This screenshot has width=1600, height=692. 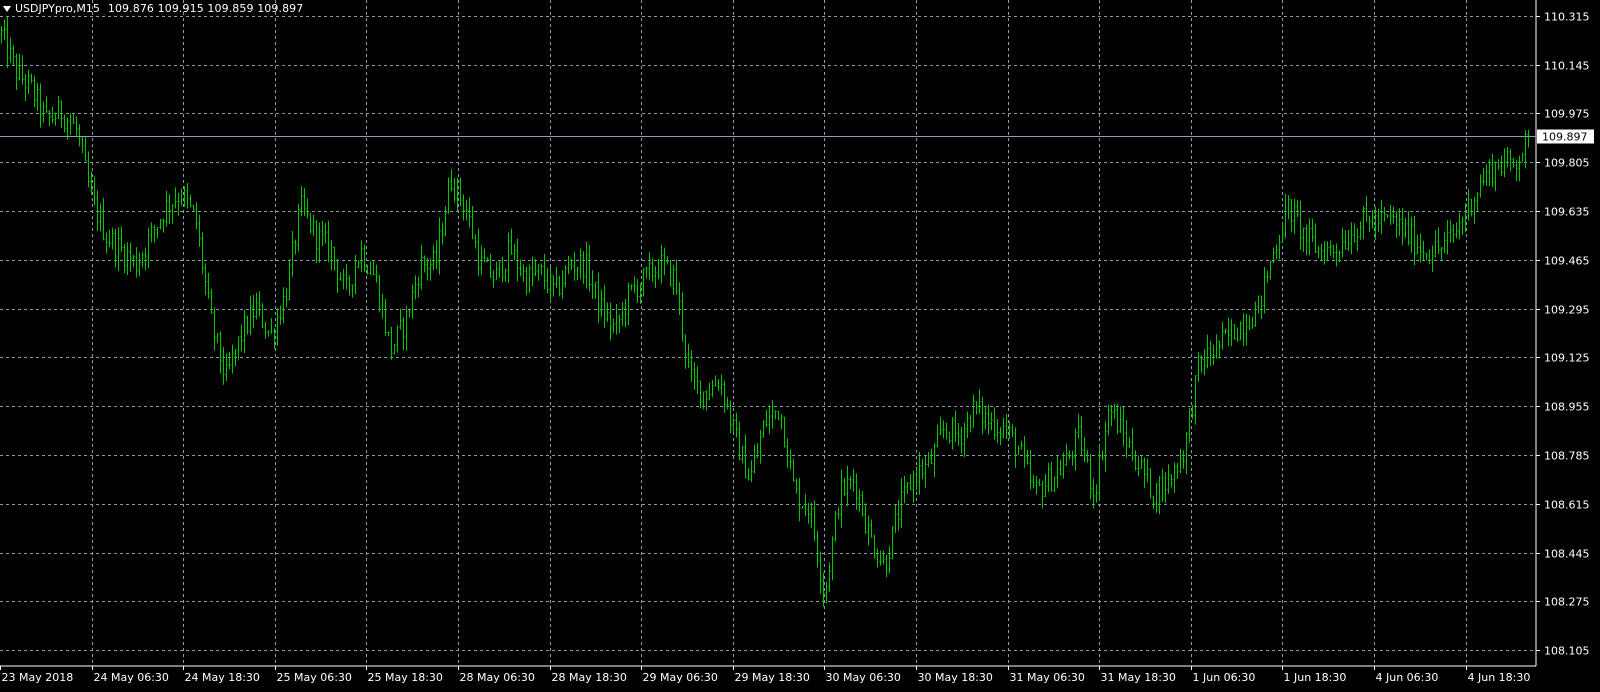 I want to click on x-tick-label: 29 May 06:30, so click(x=680, y=677).